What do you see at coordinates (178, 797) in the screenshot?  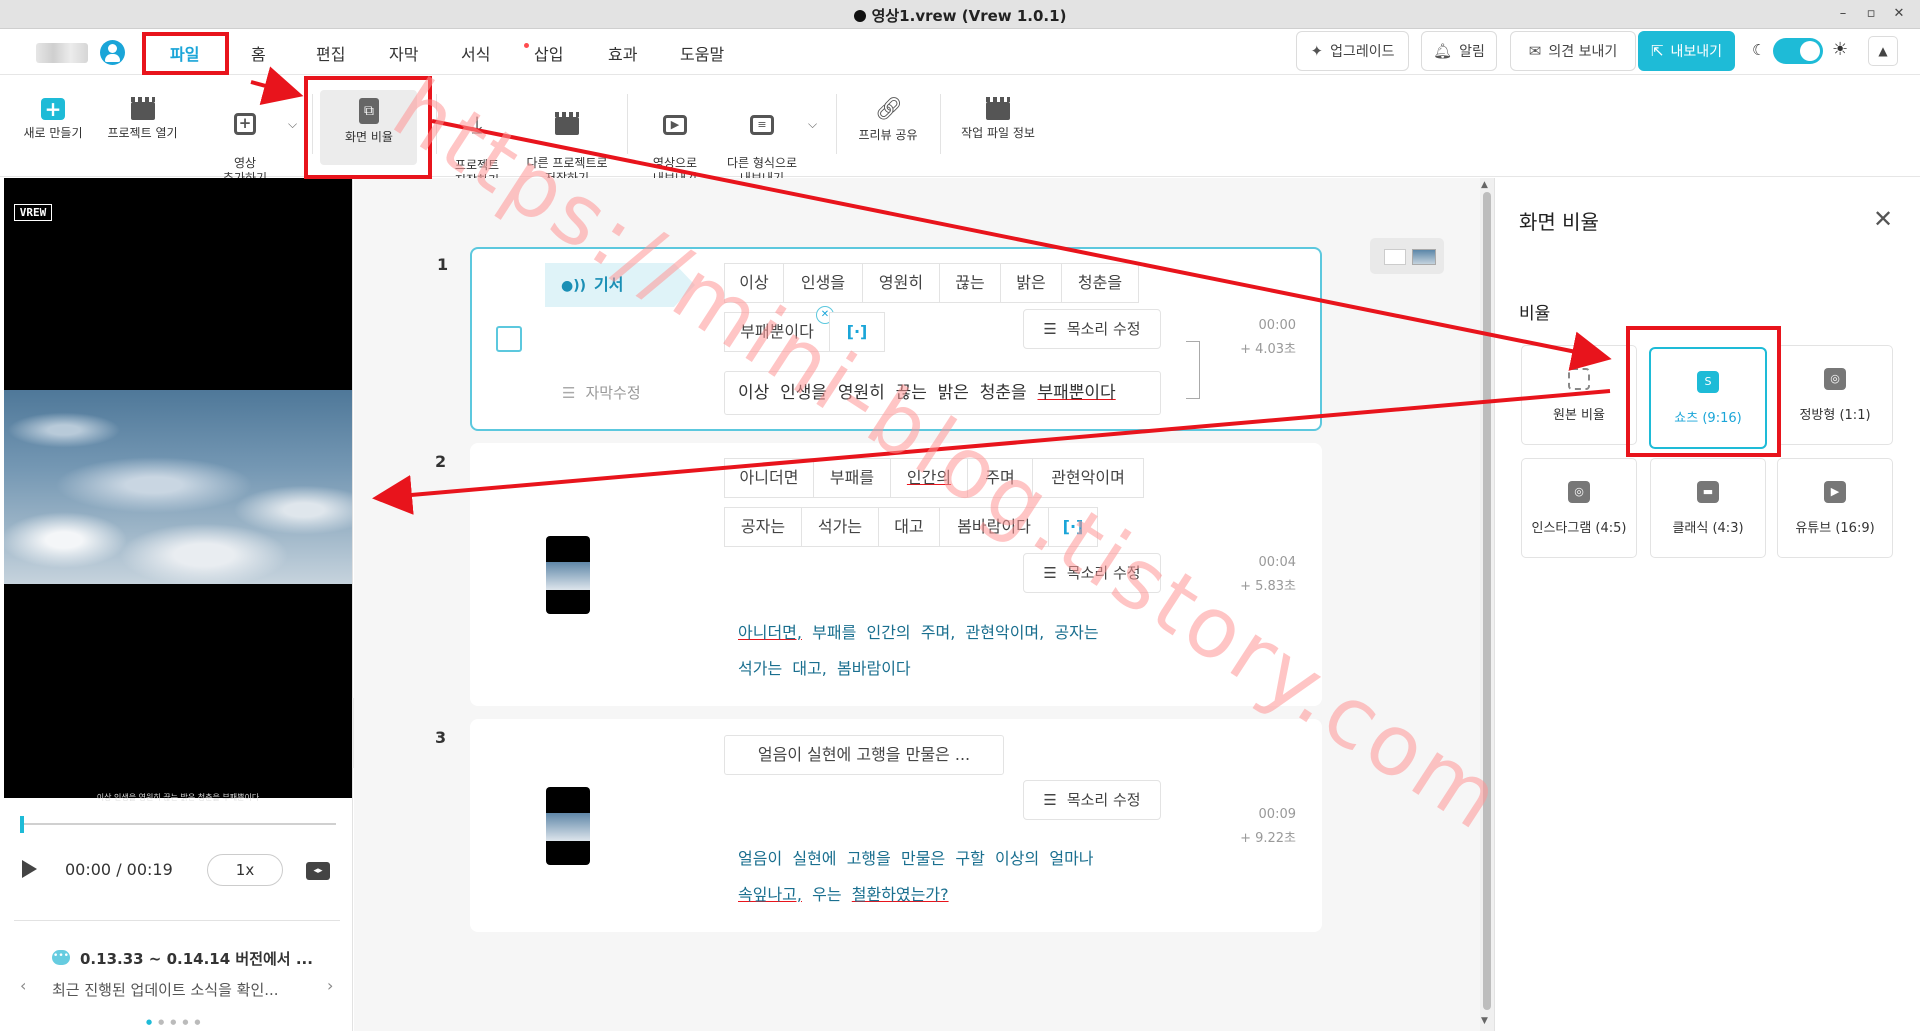 I see `preview-subtitle: 이상 인생을 영원히 끊는 밝은 청춘을 부패뿐이다` at bounding box center [178, 797].